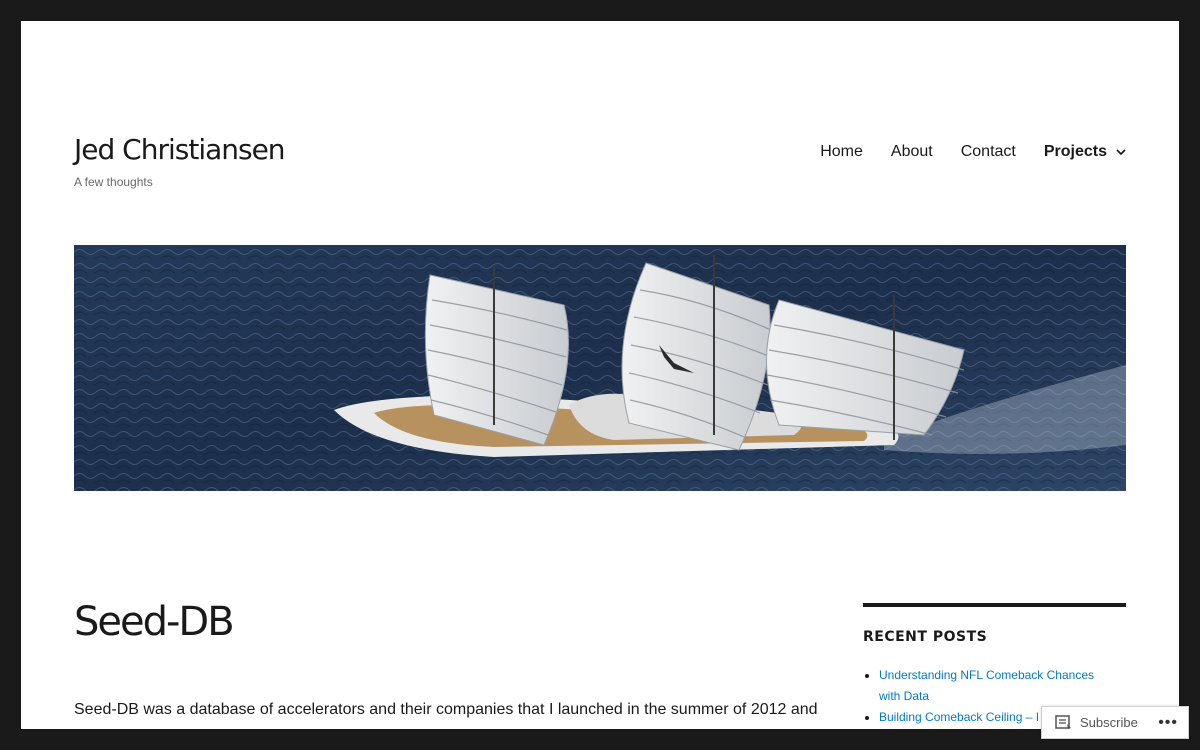  I want to click on subscribe-button: Subscribe, so click(1090, 722).